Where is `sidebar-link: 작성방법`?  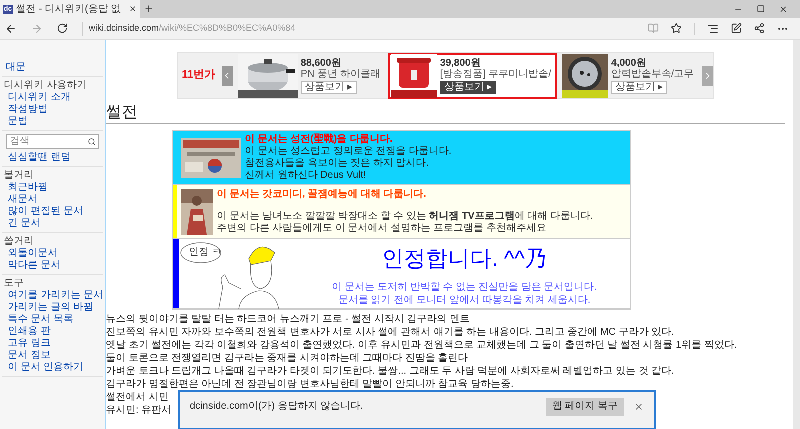
sidebar-link: 작성방법 is located at coordinates (25, 110).